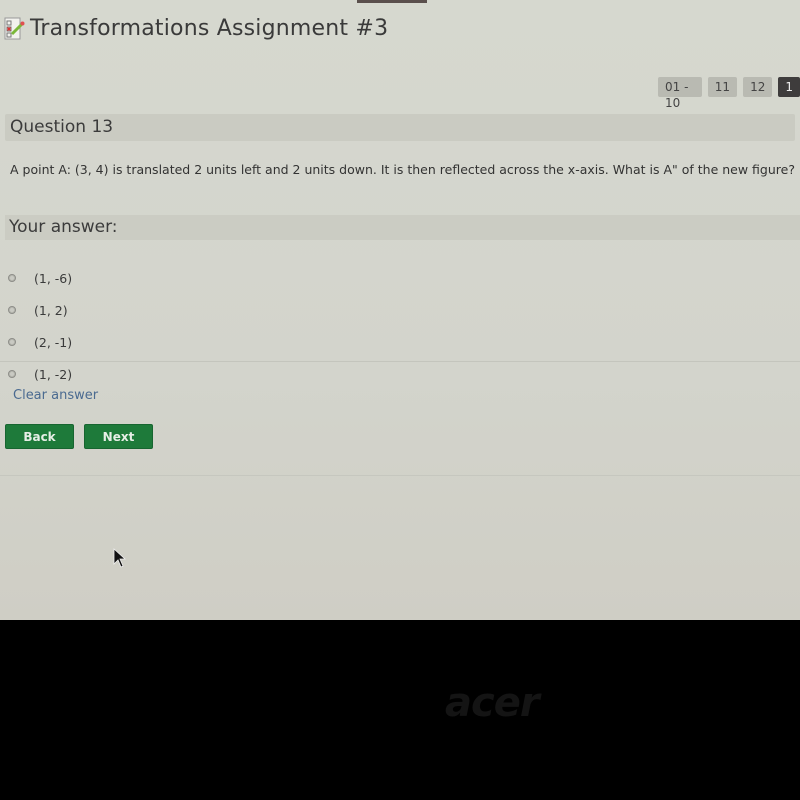 The image size is (800, 800). I want to click on question-pager: 01 - 10 11 12 1, so click(729, 93).